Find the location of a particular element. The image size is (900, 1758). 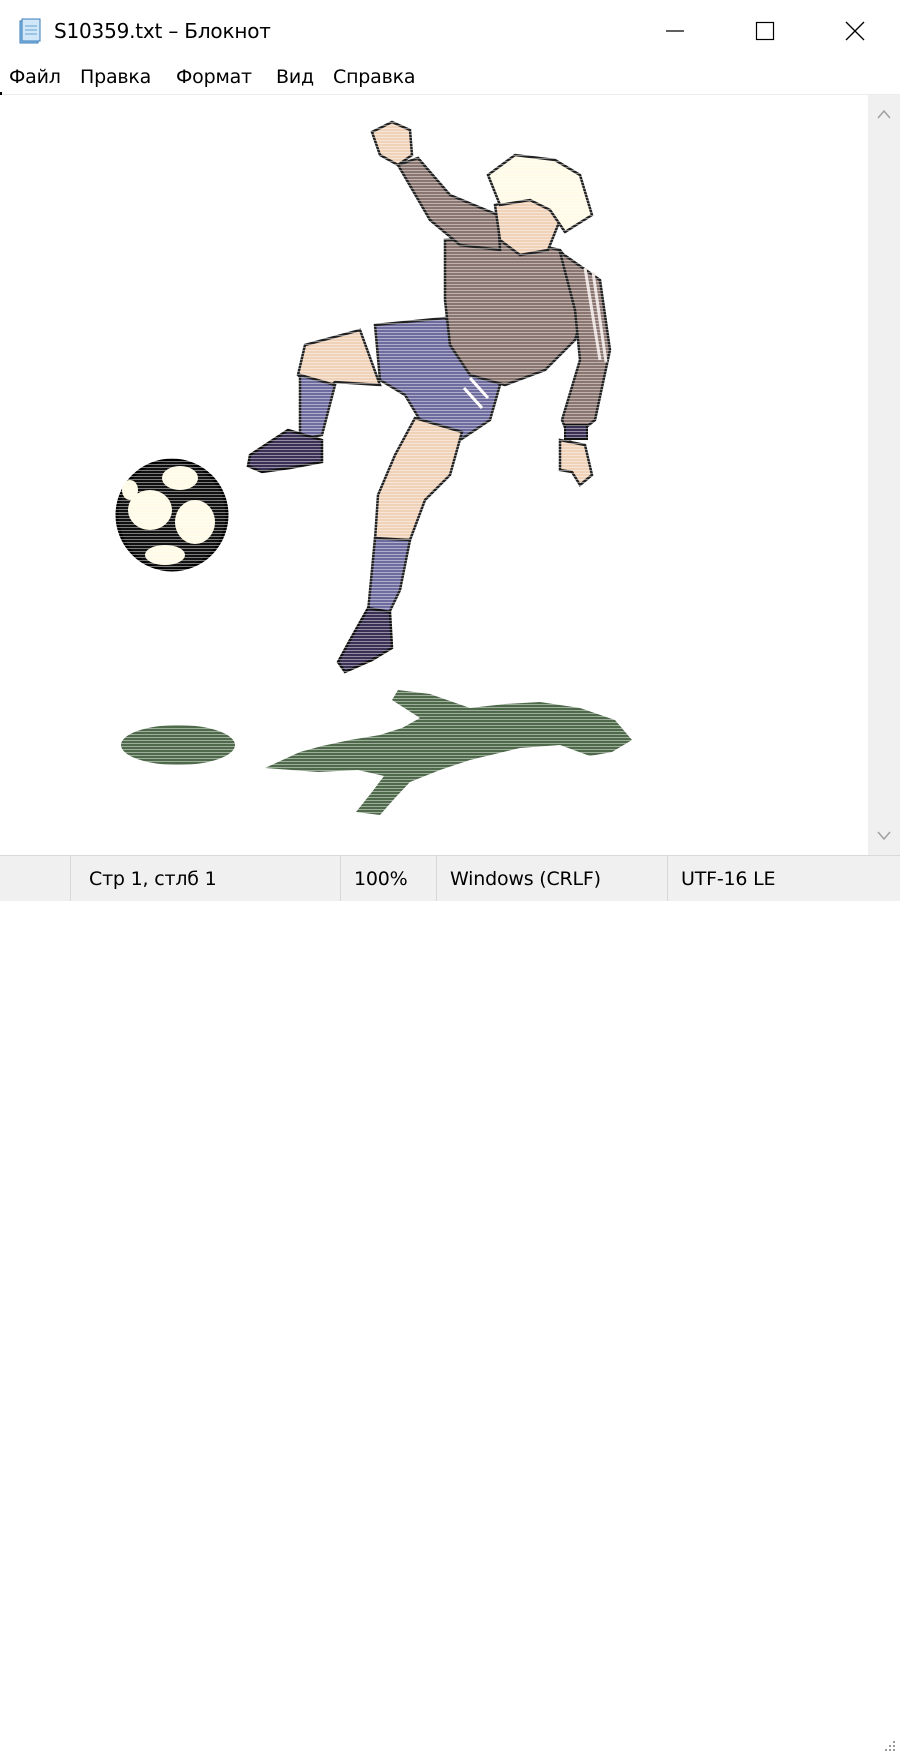

menu-format: Формат is located at coordinates (214, 77).